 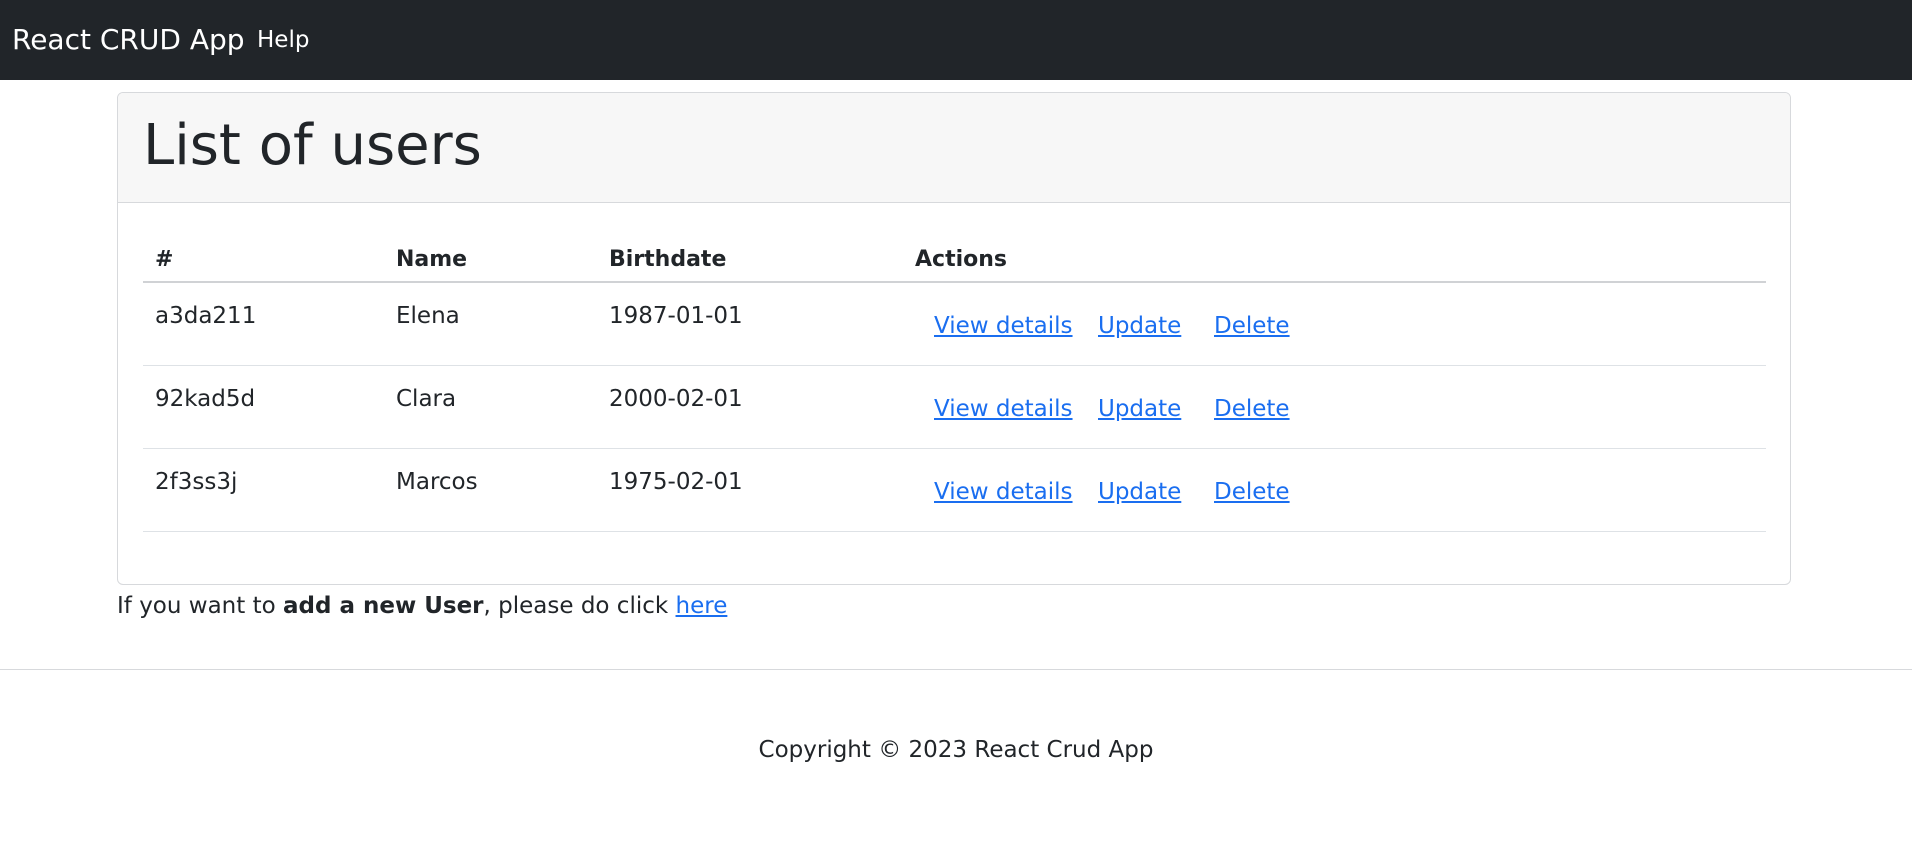 What do you see at coordinates (961, 259) in the screenshot?
I see `column-header-actions: Actions` at bounding box center [961, 259].